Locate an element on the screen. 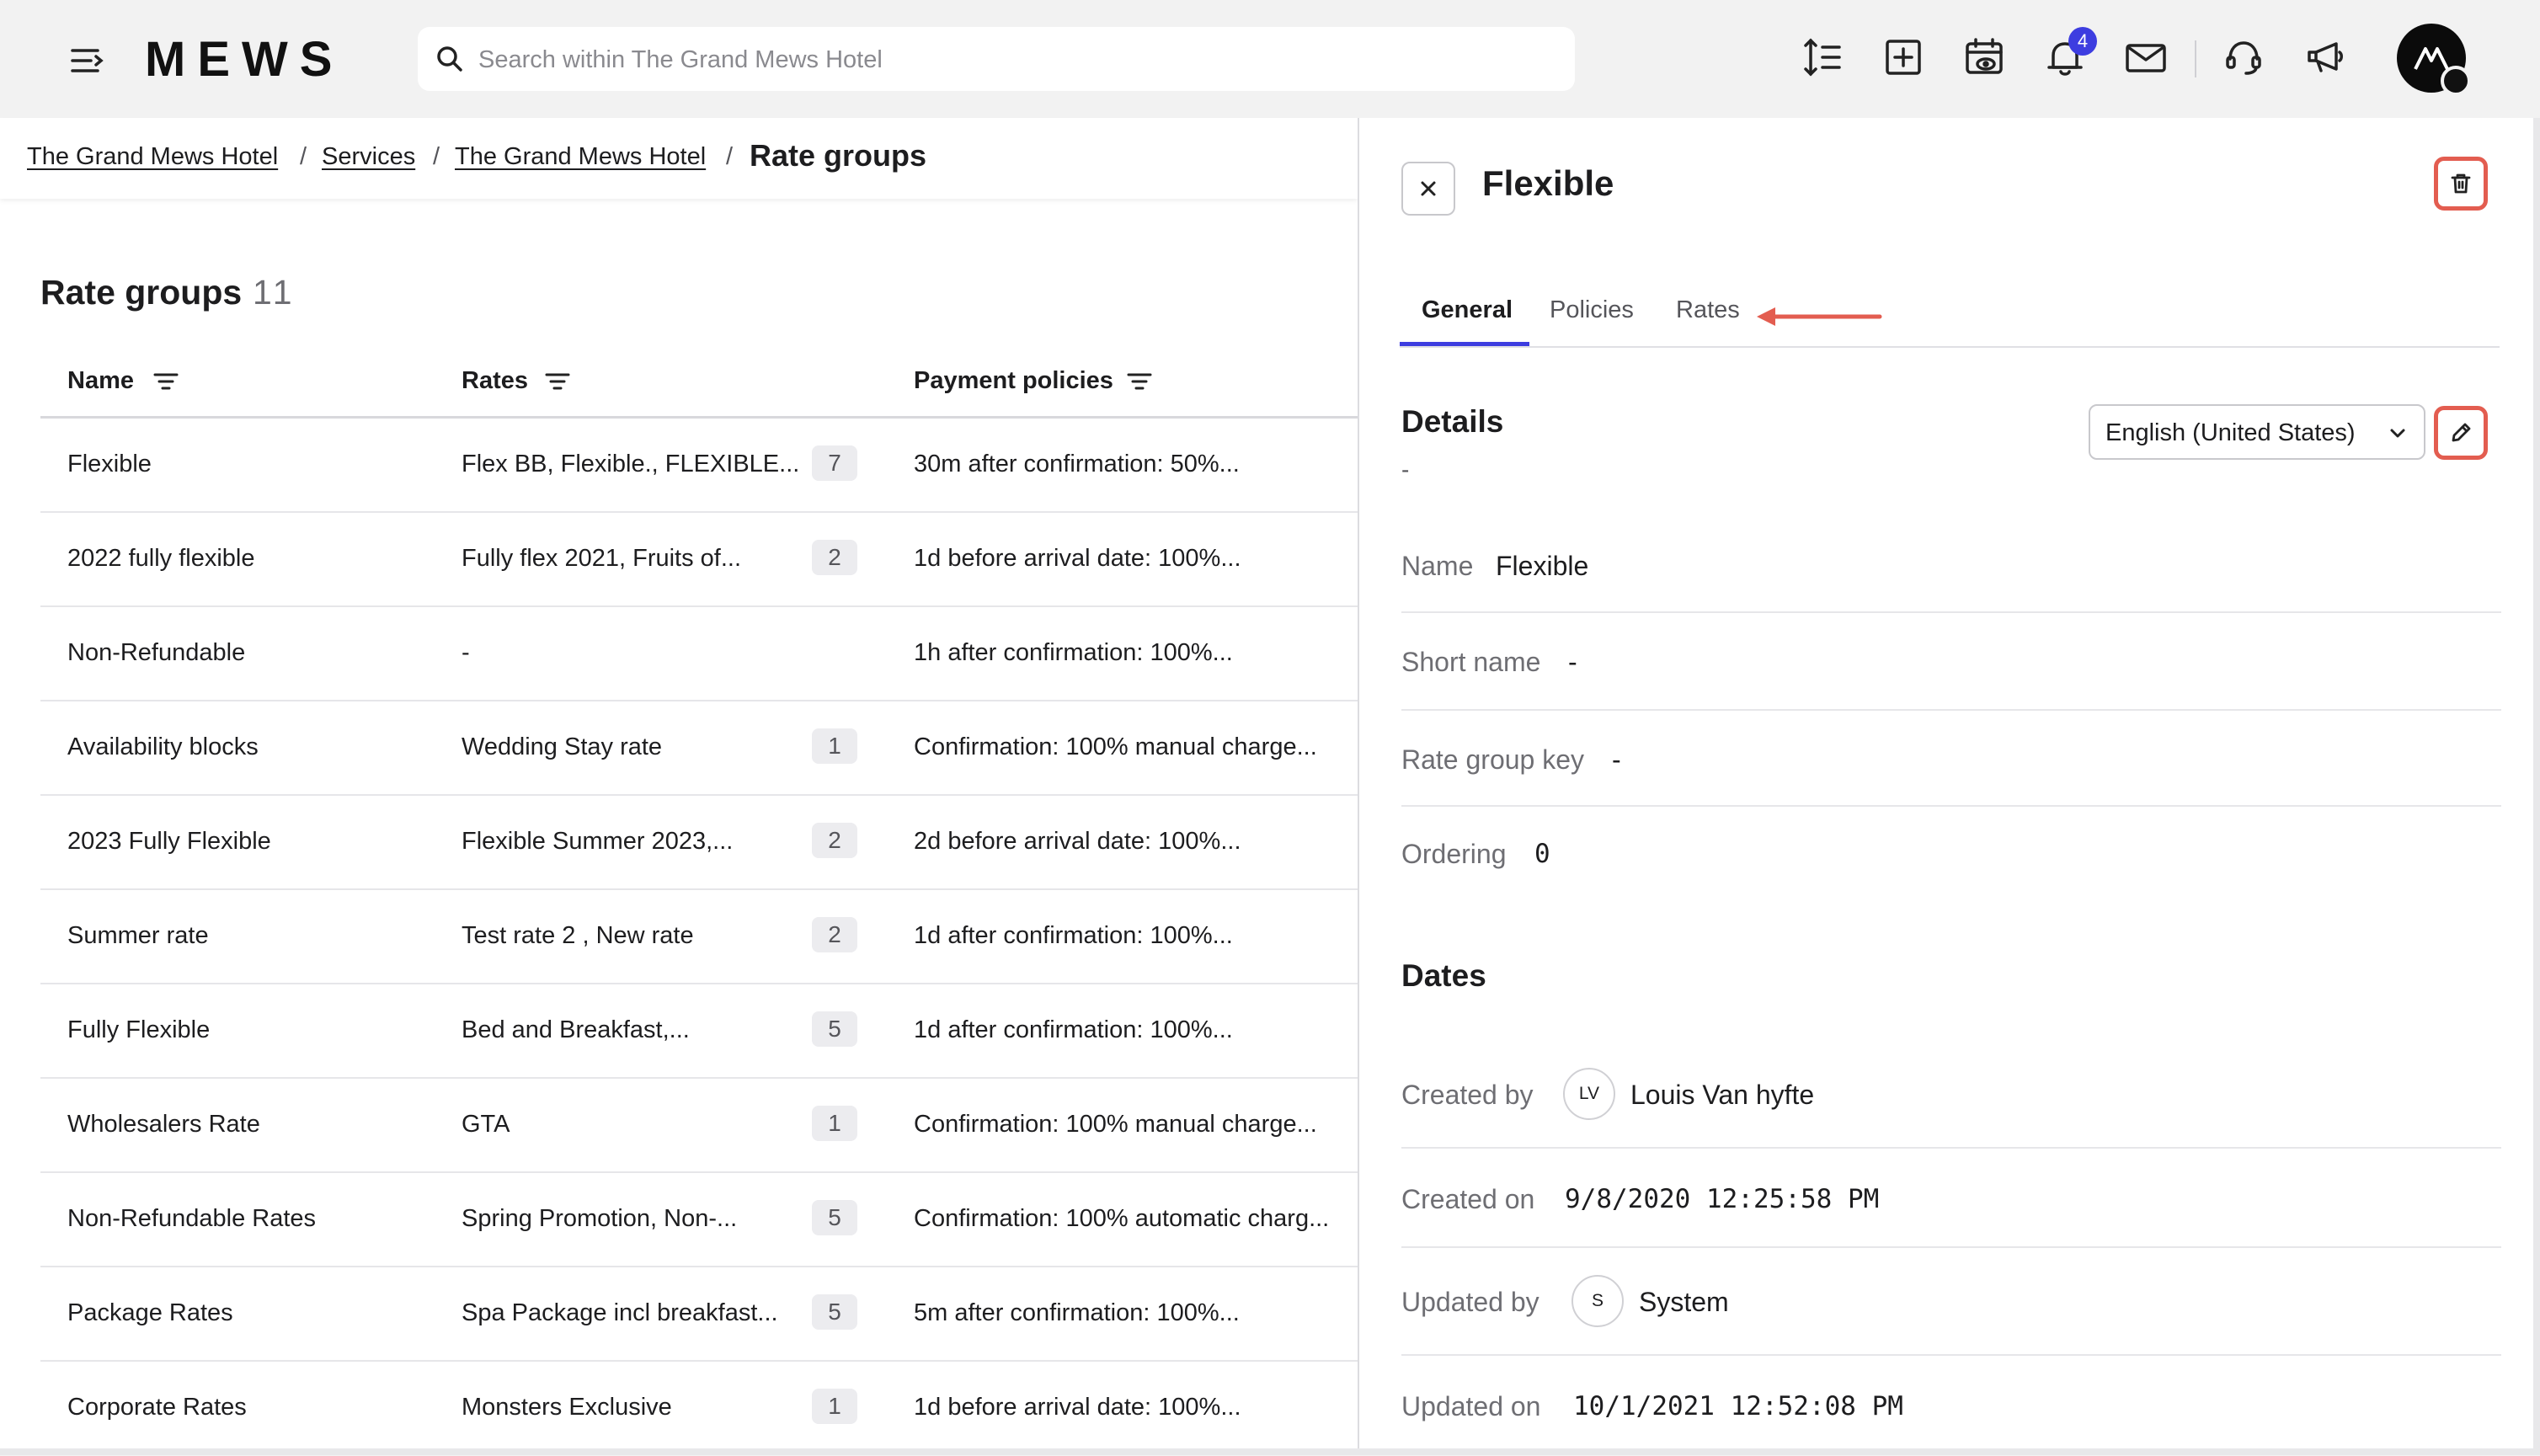  search-bar is located at coordinates (996, 60).